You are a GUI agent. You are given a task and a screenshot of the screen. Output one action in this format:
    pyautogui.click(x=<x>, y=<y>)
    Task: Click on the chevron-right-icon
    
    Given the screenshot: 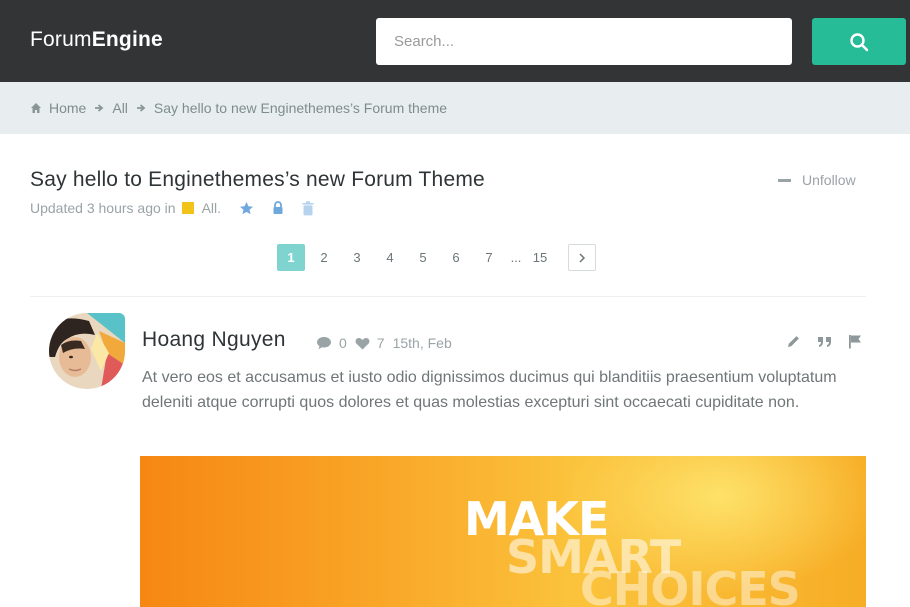 What is the action you would take?
    pyautogui.click(x=582, y=257)
    